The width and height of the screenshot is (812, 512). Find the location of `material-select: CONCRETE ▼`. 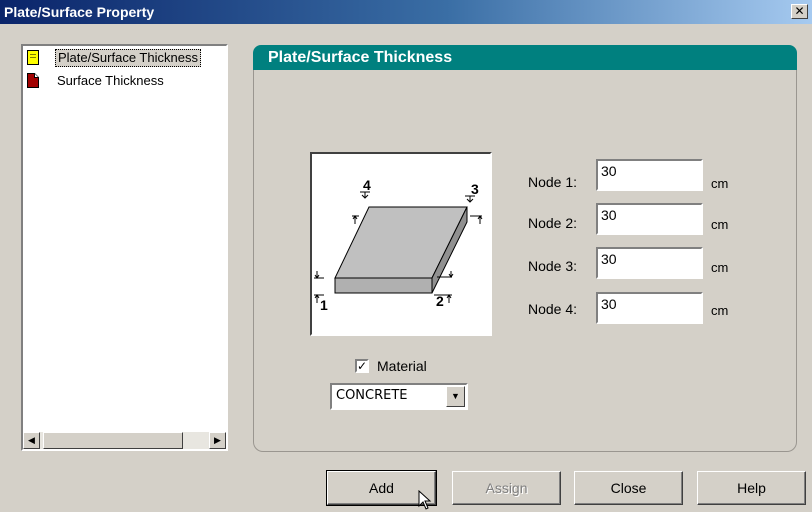

material-select: CONCRETE ▼ is located at coordinates (399, 396).